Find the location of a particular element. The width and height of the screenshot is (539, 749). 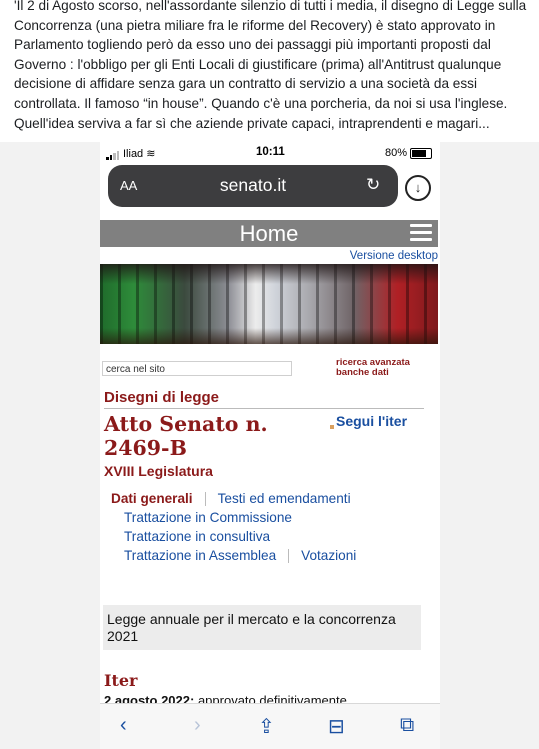

databases-link: banche dati is located at coordinates (373, 373).